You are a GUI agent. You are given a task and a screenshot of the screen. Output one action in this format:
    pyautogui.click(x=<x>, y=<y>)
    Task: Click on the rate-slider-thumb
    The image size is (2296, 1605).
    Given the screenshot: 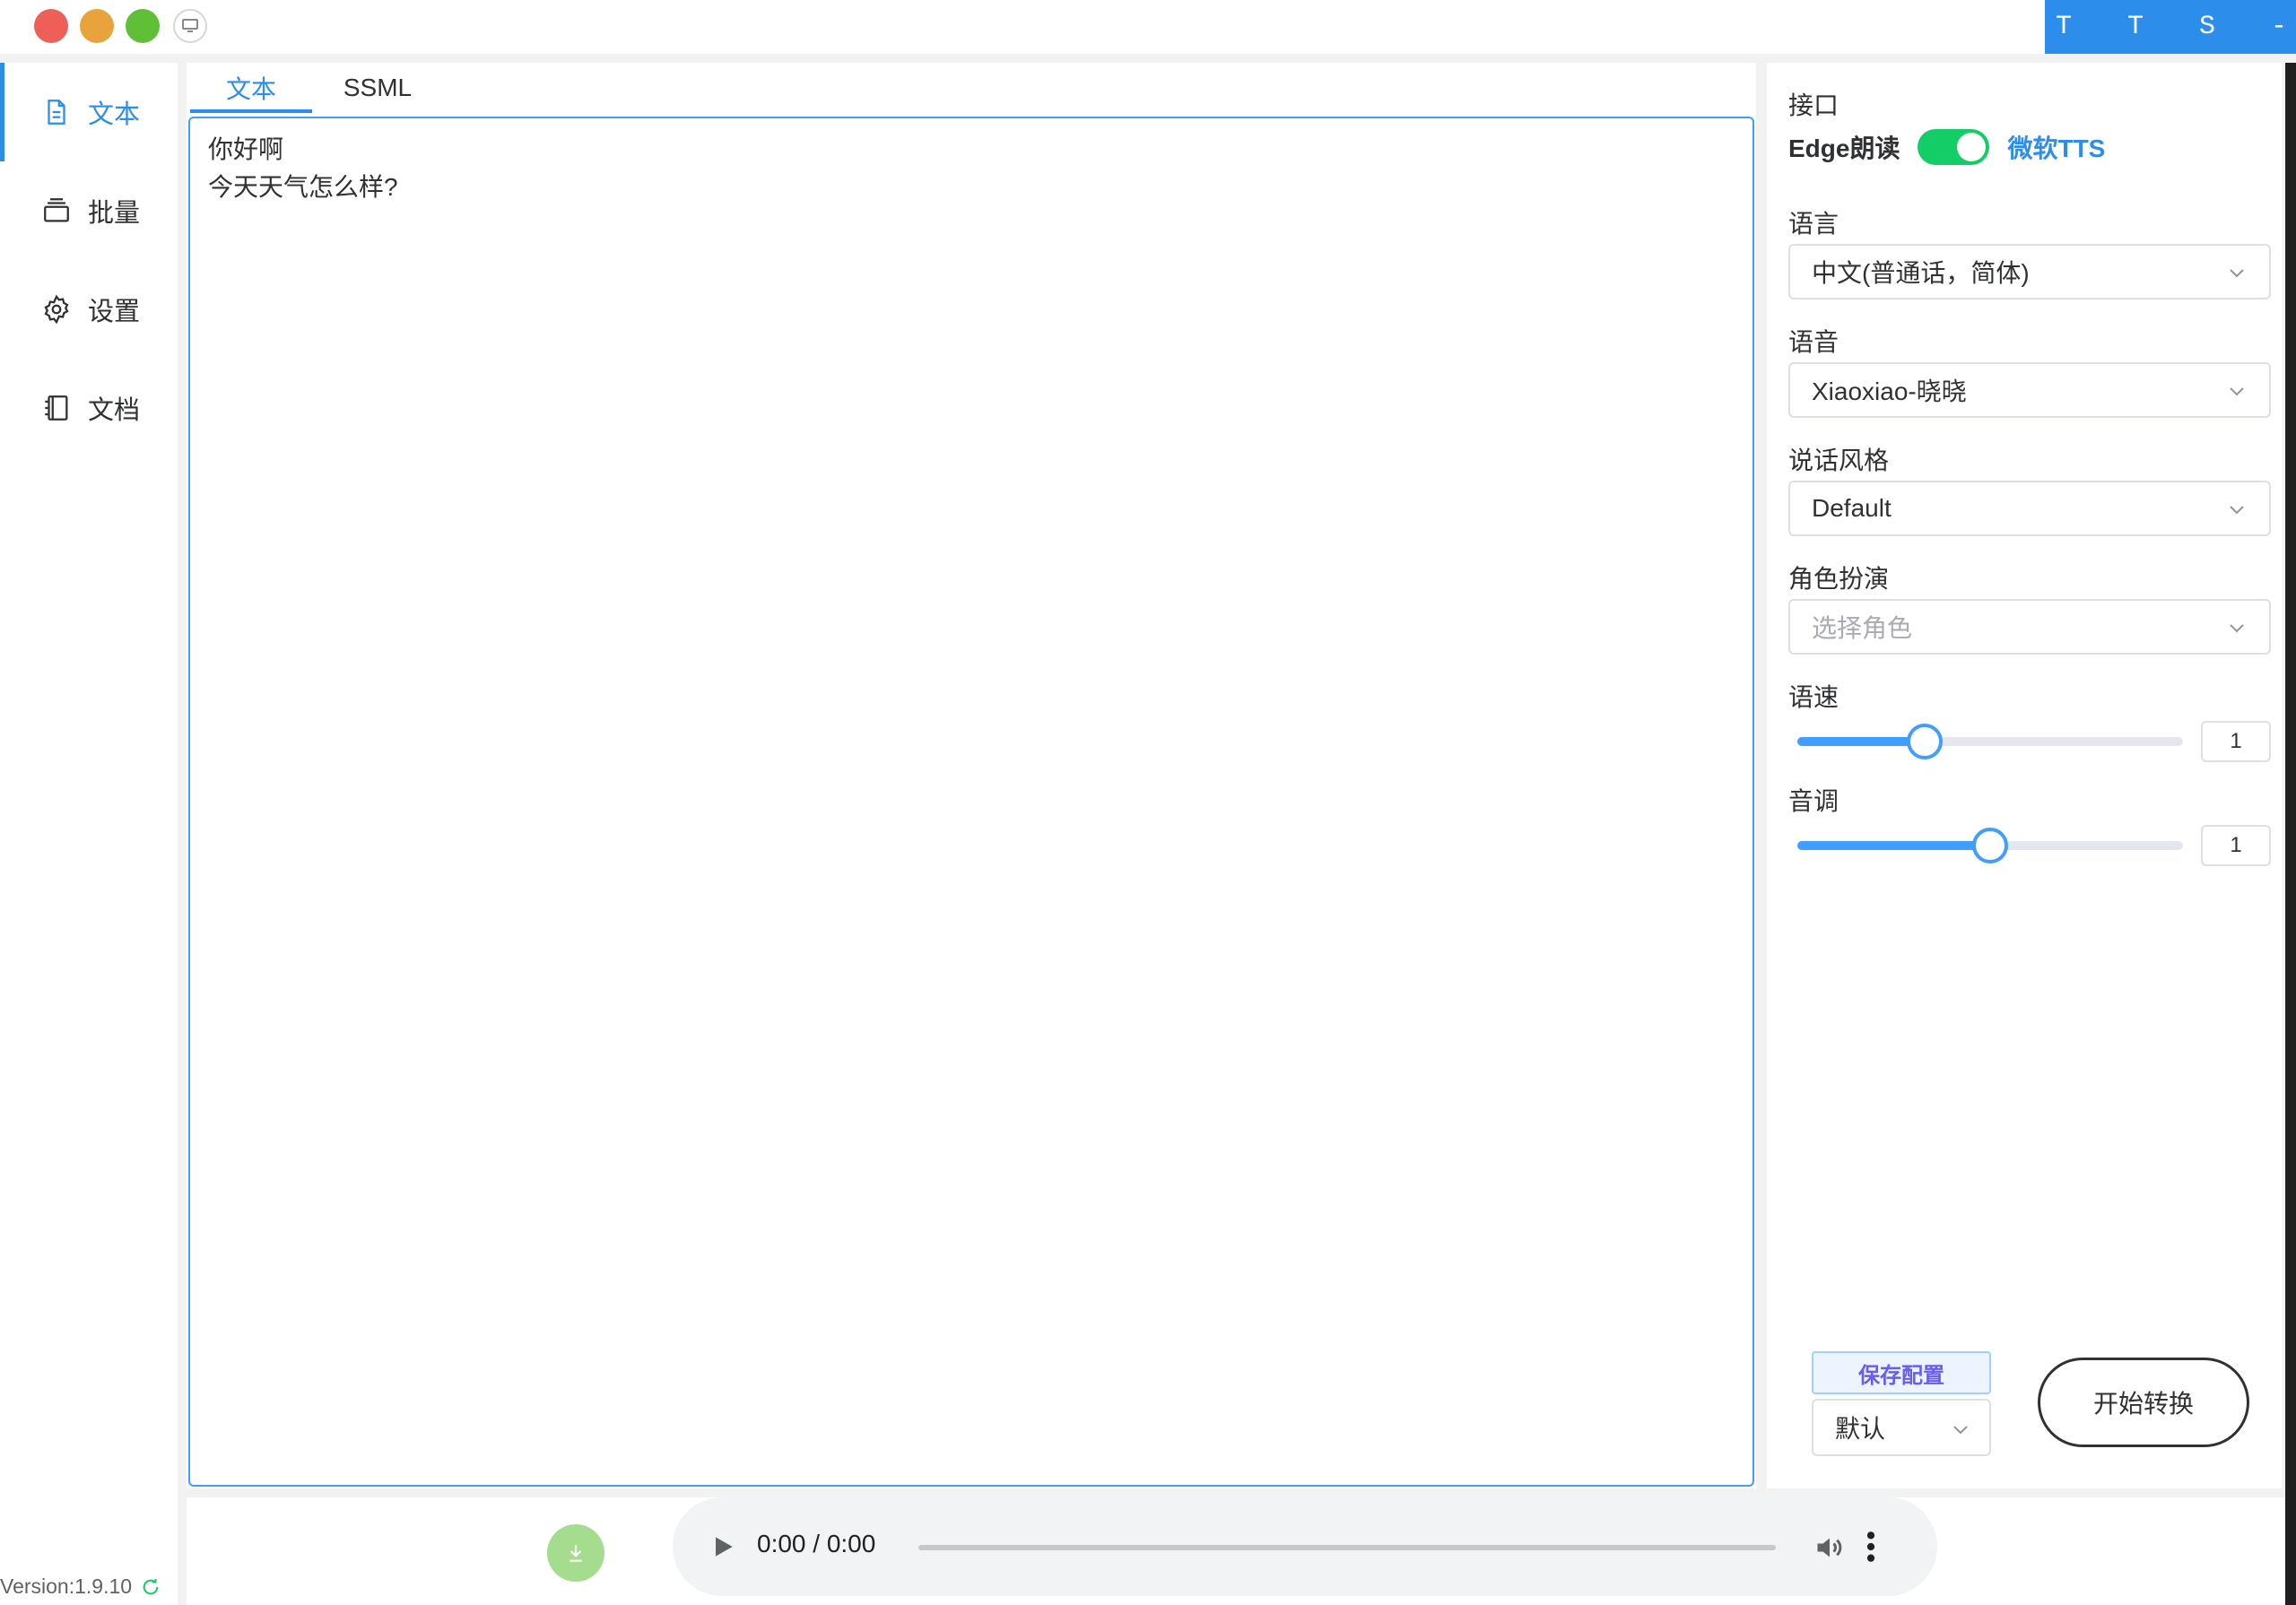 What is the action you would take?
    pyautogui.click(x=1924, y=741)
    